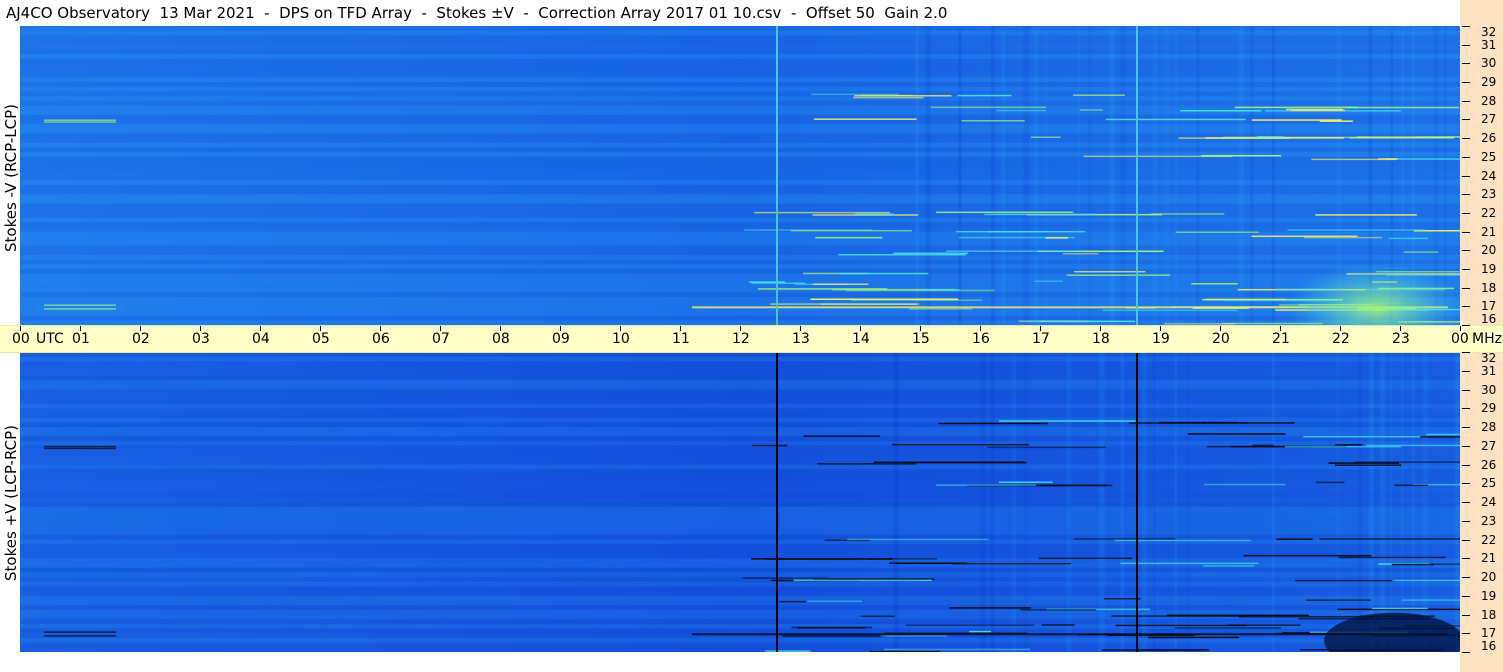  I want to click on time-tick-label: 17, so click(1041, 339).